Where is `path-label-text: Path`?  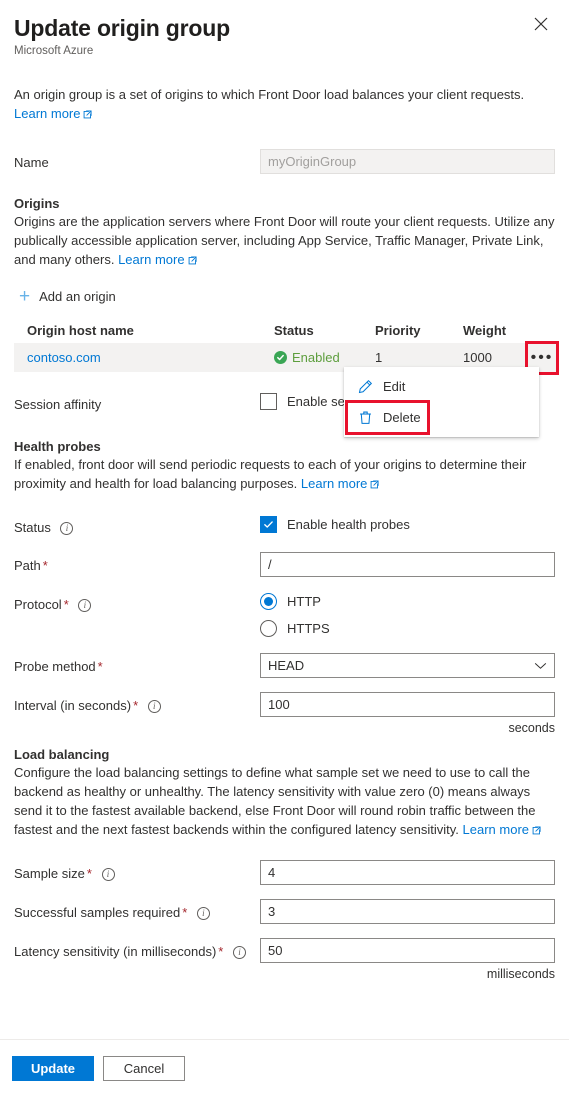
path-label-text: Path is located at coordinates (27, 565).